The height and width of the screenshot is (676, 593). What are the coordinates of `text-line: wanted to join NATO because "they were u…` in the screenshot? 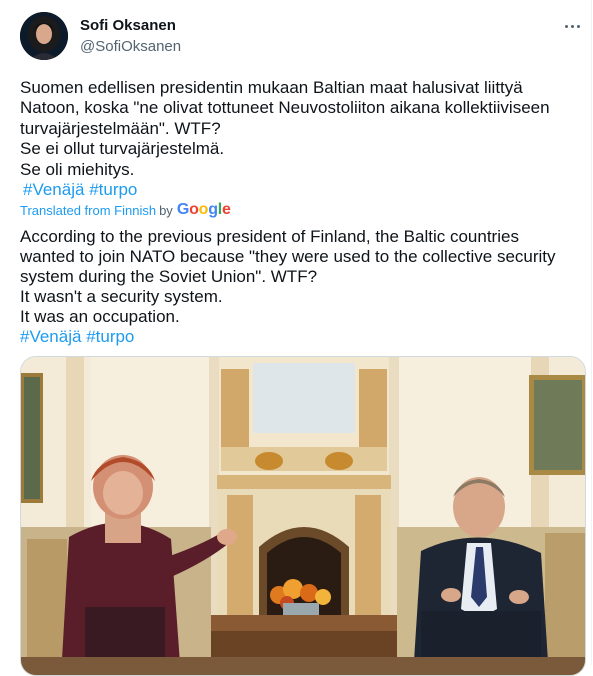 It's located at (288, 256).